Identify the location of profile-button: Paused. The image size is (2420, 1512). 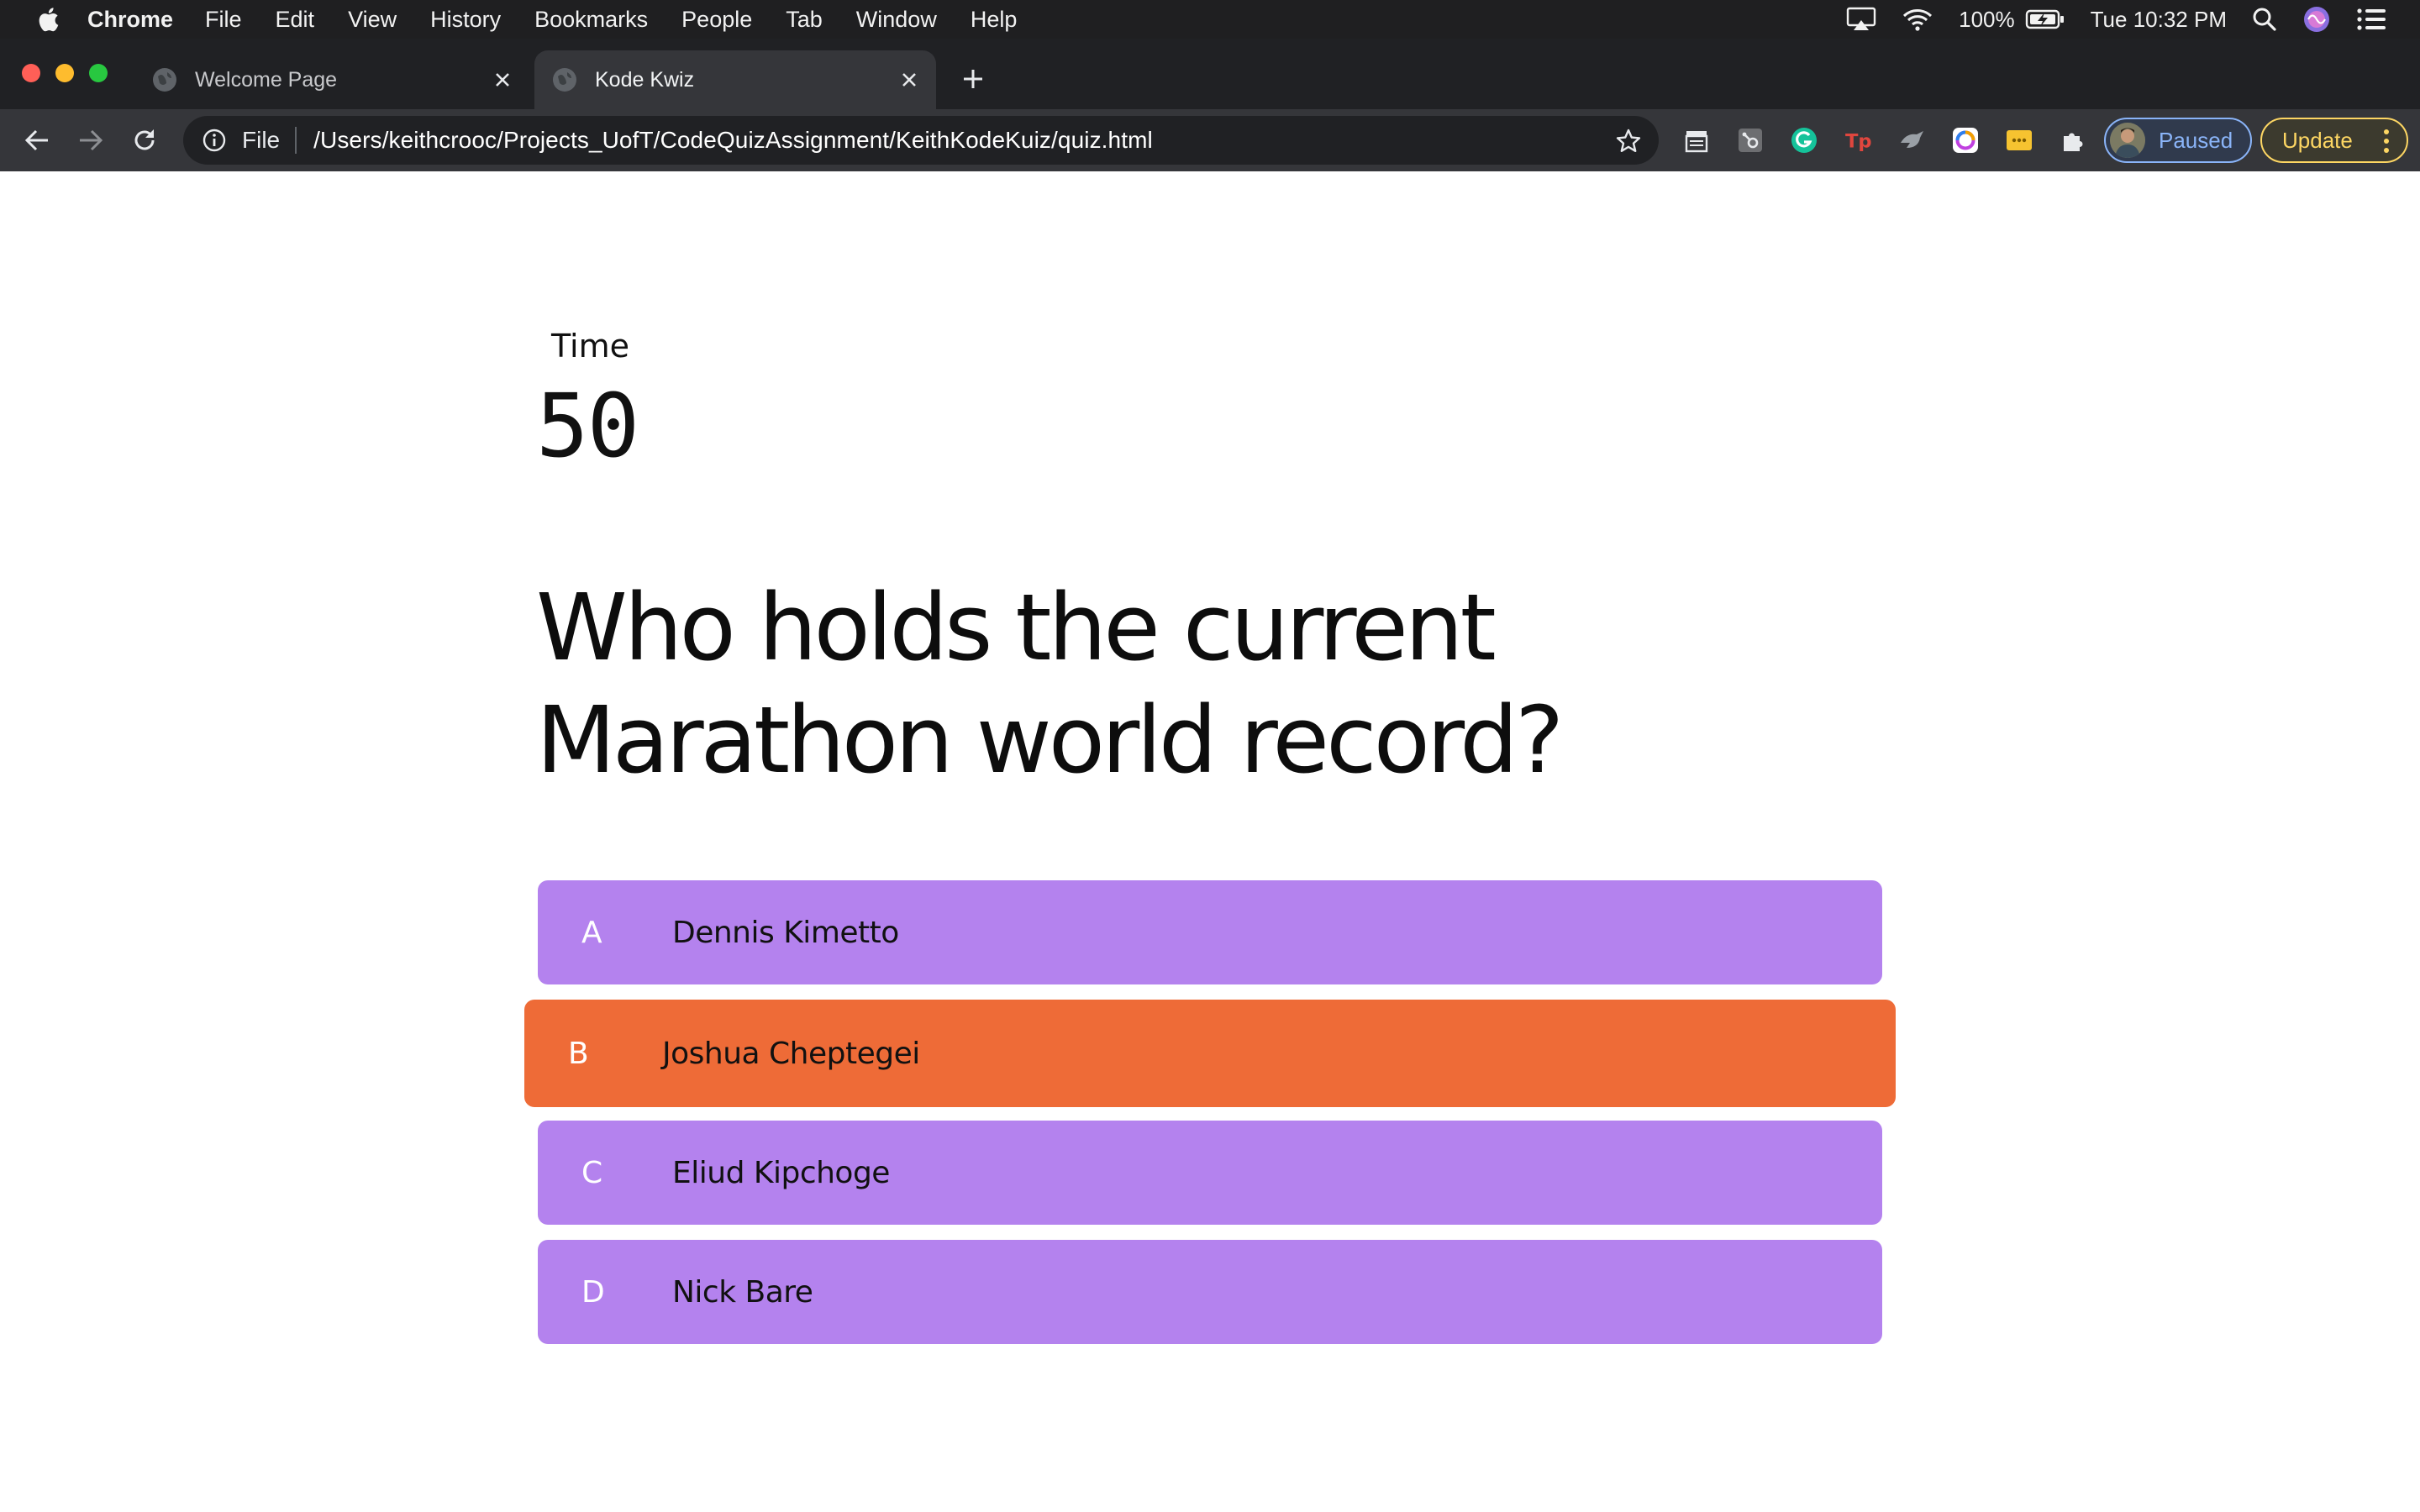
(2178, 140).